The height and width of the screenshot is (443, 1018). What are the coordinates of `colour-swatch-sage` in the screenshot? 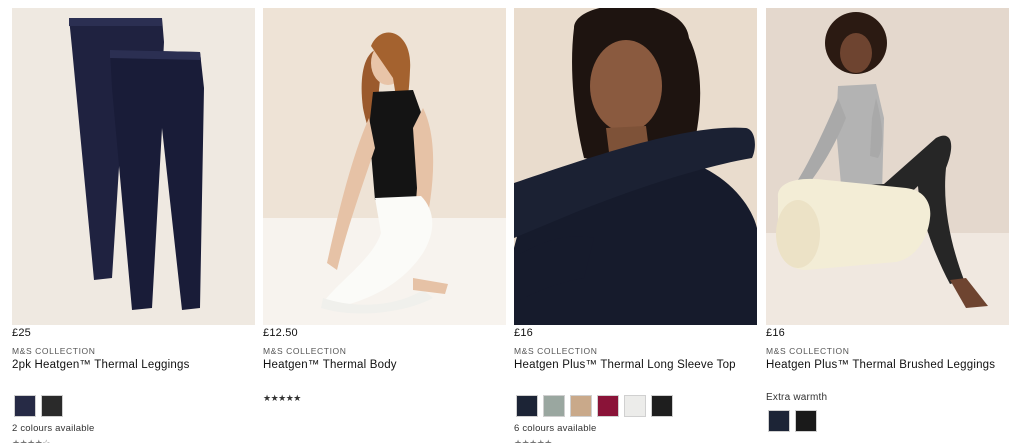 It's located at (554, 406).